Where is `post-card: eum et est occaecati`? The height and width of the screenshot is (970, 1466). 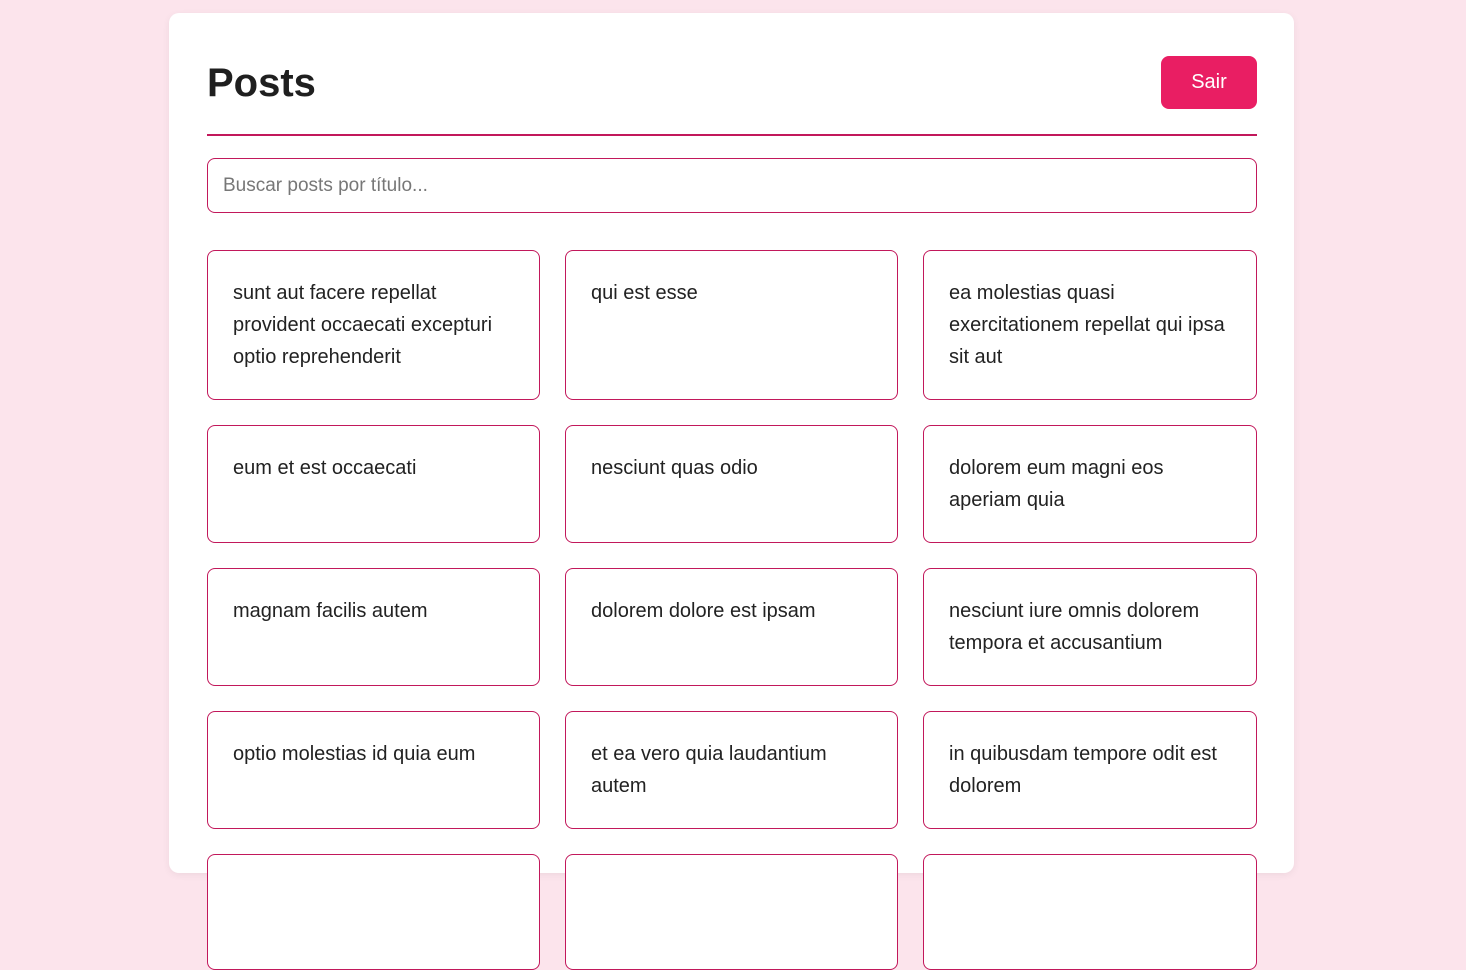 post-card: eum et est occaecati is located at coordinates (373, 484).